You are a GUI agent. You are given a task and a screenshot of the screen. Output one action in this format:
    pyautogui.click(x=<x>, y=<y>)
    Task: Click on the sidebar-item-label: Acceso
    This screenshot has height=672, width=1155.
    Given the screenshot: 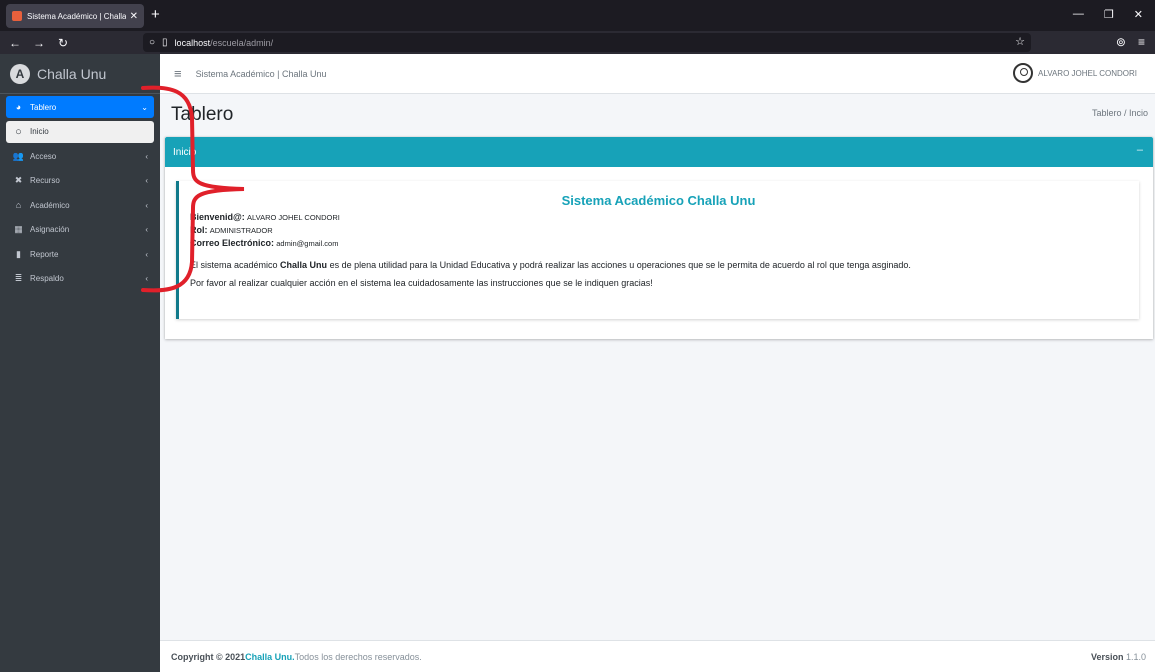 What is the action you would take?
    pyautogui.click(x=43, y=156)
    